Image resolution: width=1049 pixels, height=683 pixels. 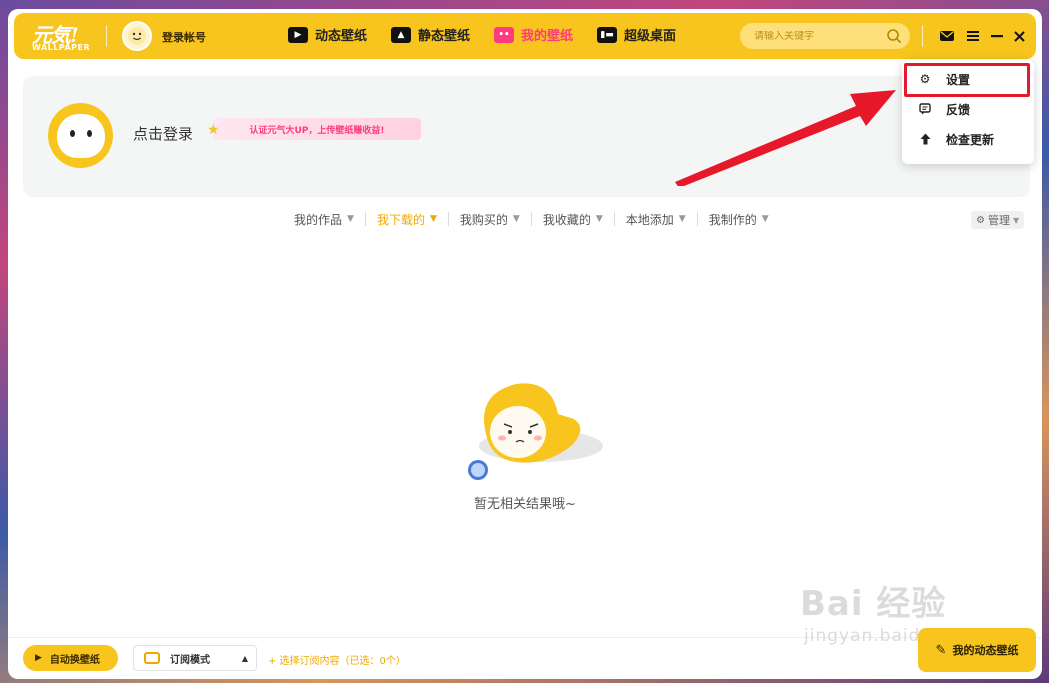 What do you see at coordinates (400, 219) in the screenshot?
I see `tab-label: 我下载的` at bounding box center [400, 219].